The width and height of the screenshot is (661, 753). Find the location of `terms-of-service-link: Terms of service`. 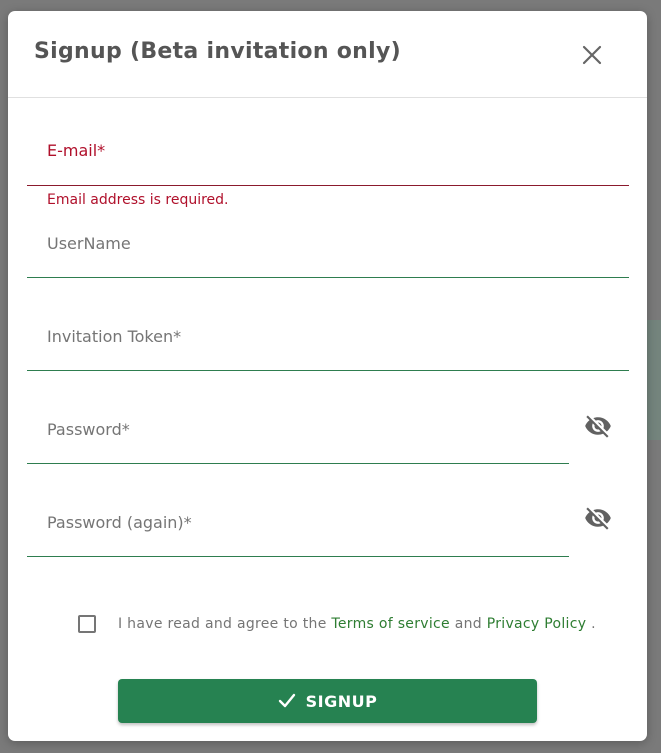

terms-of-service-link: Terms of service is located at coordinates (390, 624).